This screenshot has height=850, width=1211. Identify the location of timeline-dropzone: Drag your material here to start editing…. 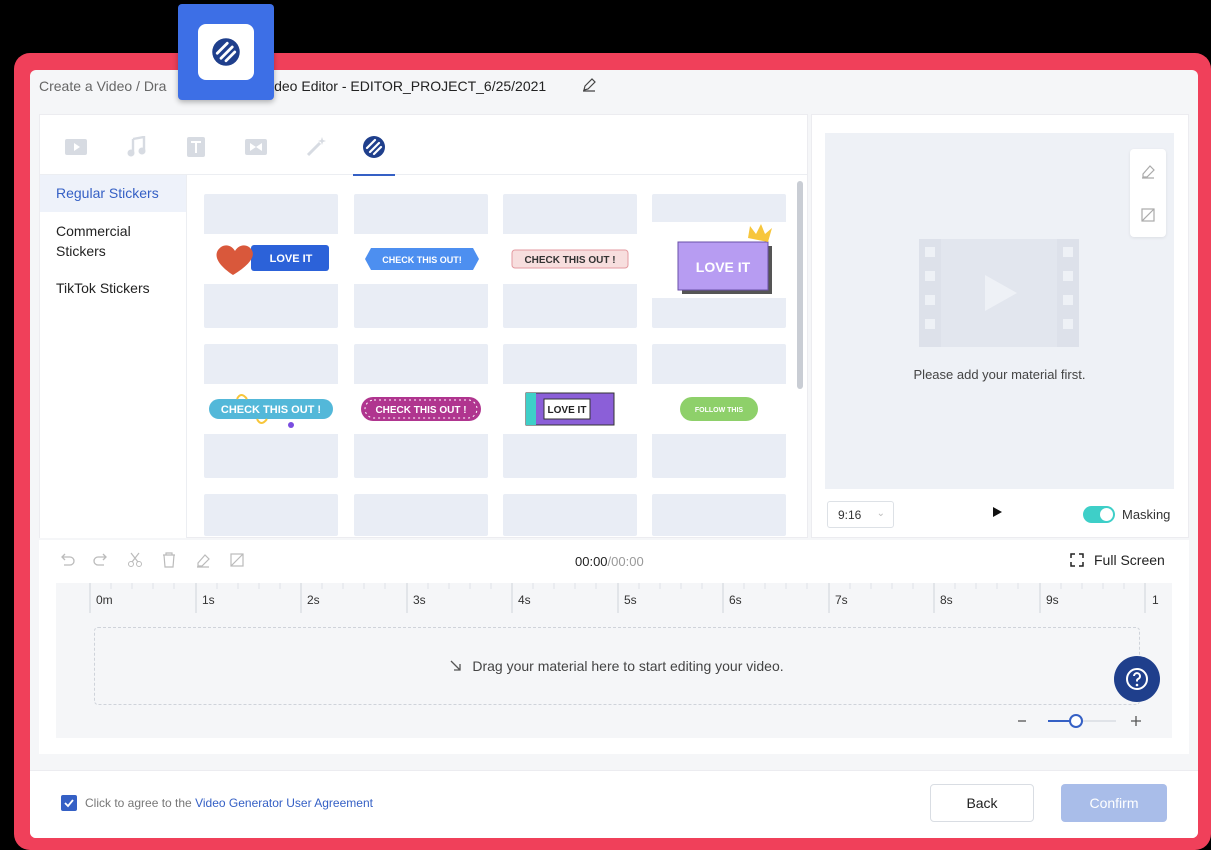
(617, 666).